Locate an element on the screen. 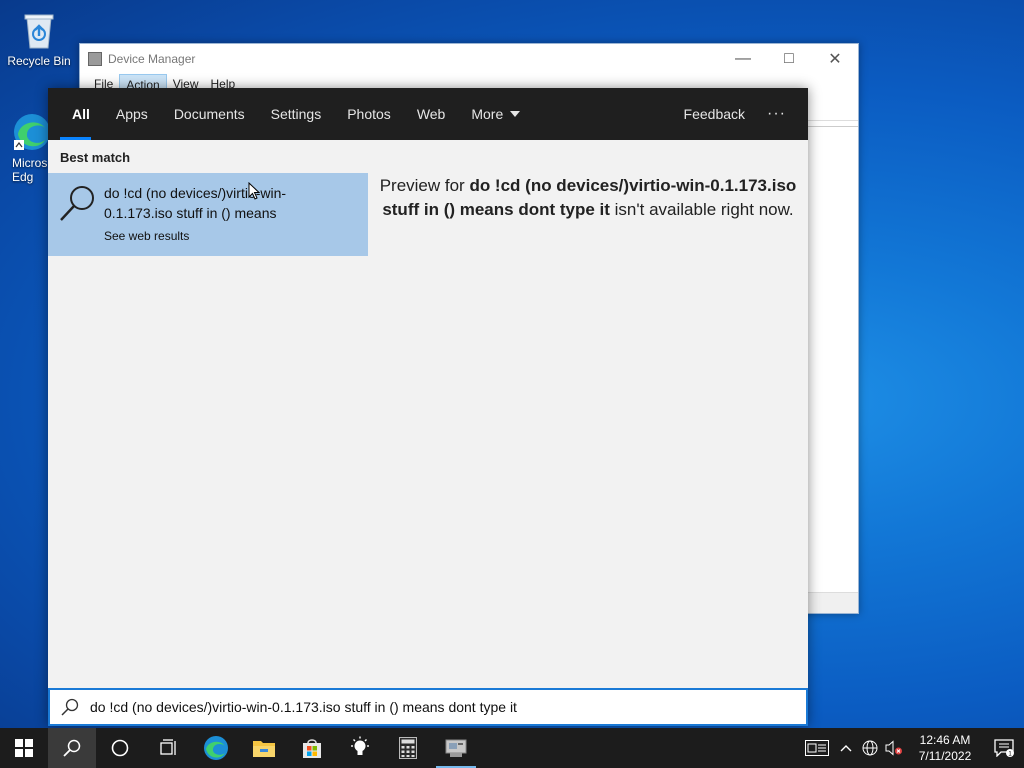  best-match-heading: Best match is located at coordinates (95, 157).